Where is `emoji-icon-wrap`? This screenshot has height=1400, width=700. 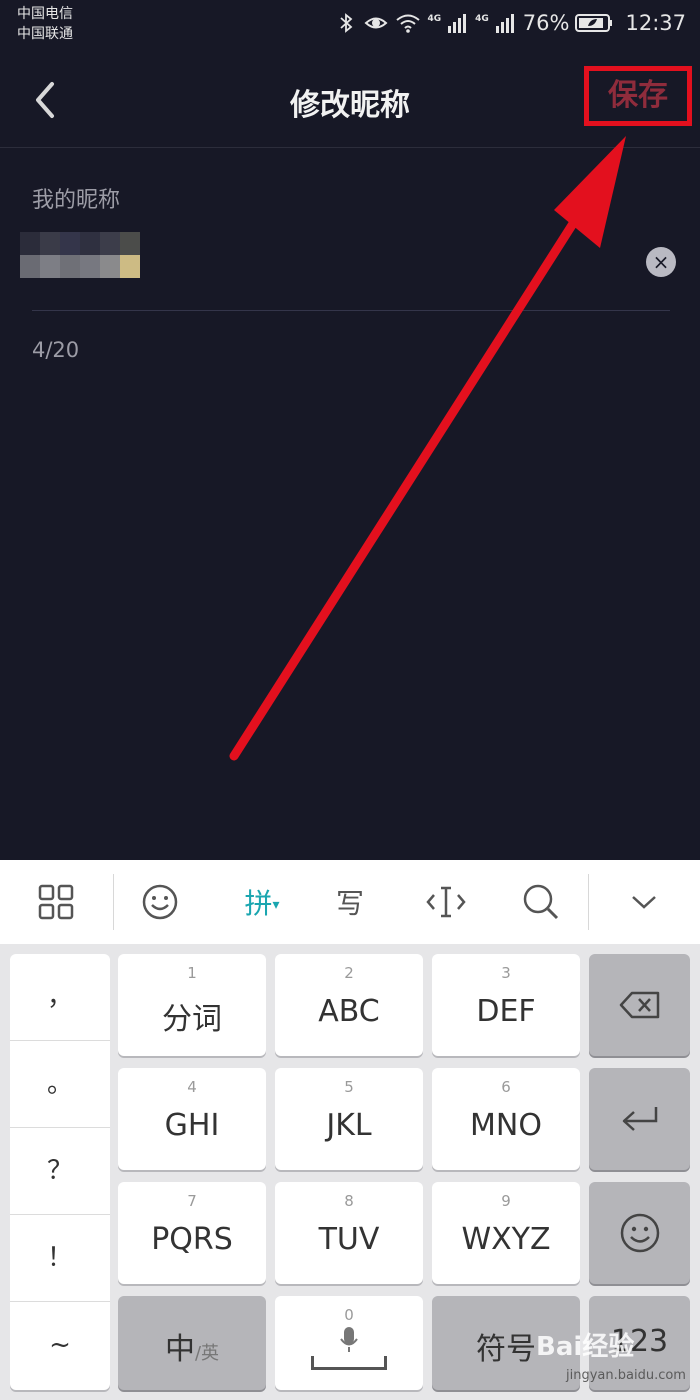 emoji-icon-wrap is located at coordinates (639, 1233).